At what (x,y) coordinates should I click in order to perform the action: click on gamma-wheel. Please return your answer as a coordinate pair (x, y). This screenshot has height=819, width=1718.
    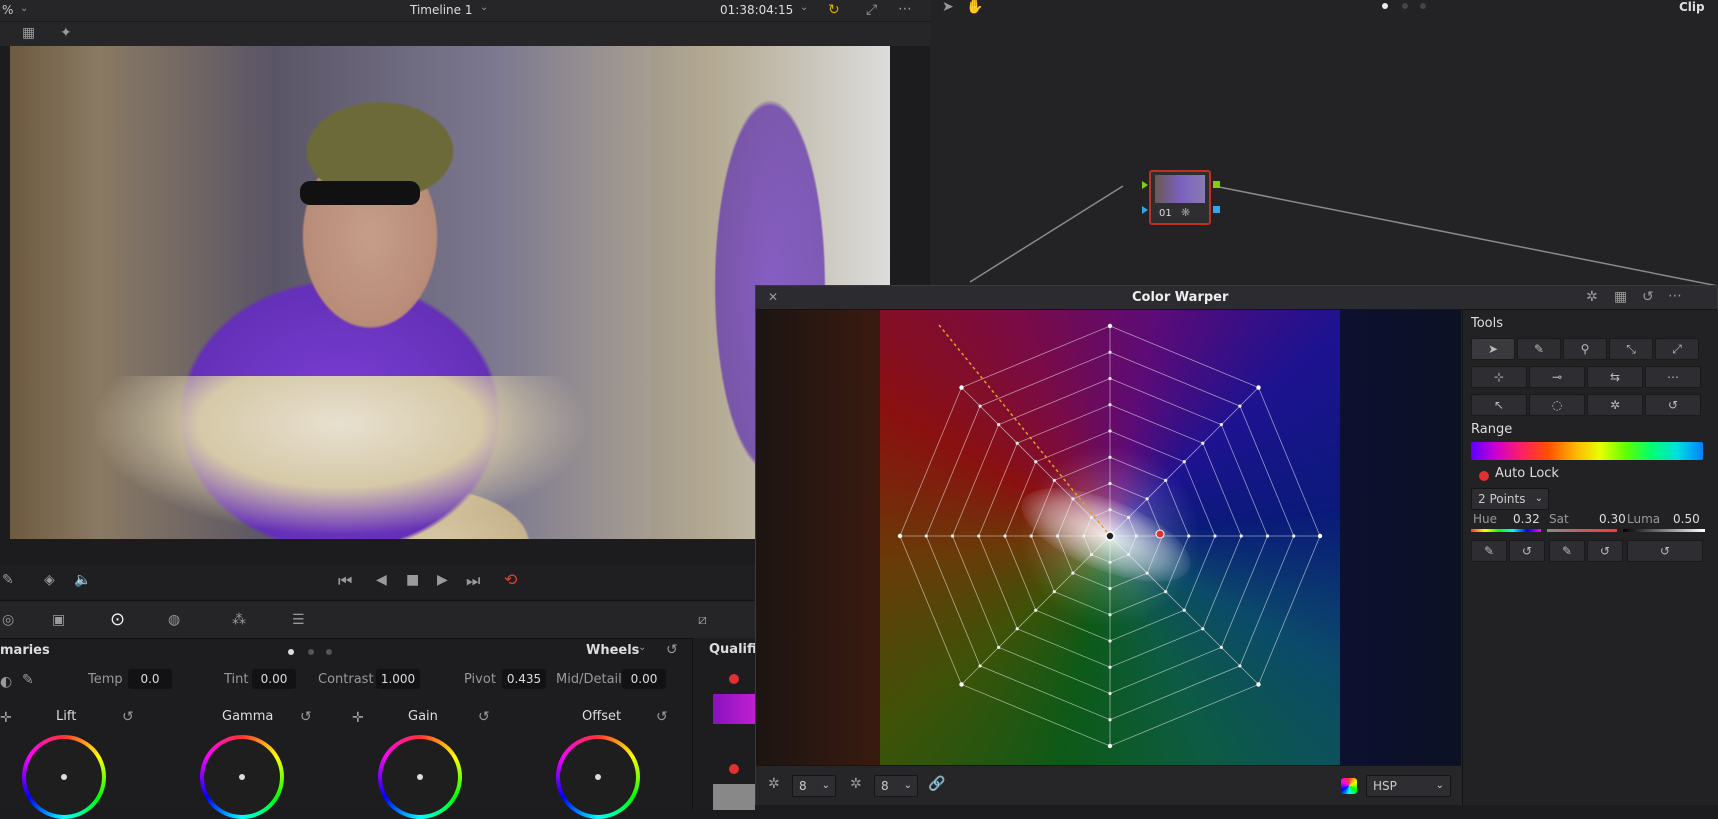
    Looking at the image, I should click on (242, 777).